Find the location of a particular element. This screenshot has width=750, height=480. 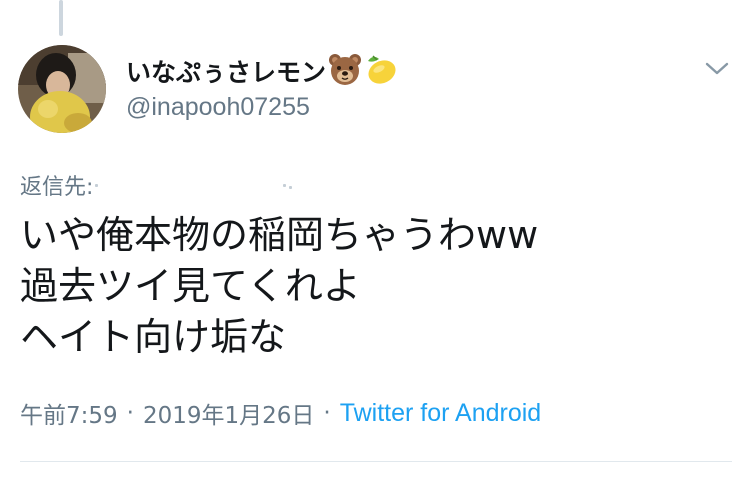

thread-connector-line is located at coordinates (61, 18).